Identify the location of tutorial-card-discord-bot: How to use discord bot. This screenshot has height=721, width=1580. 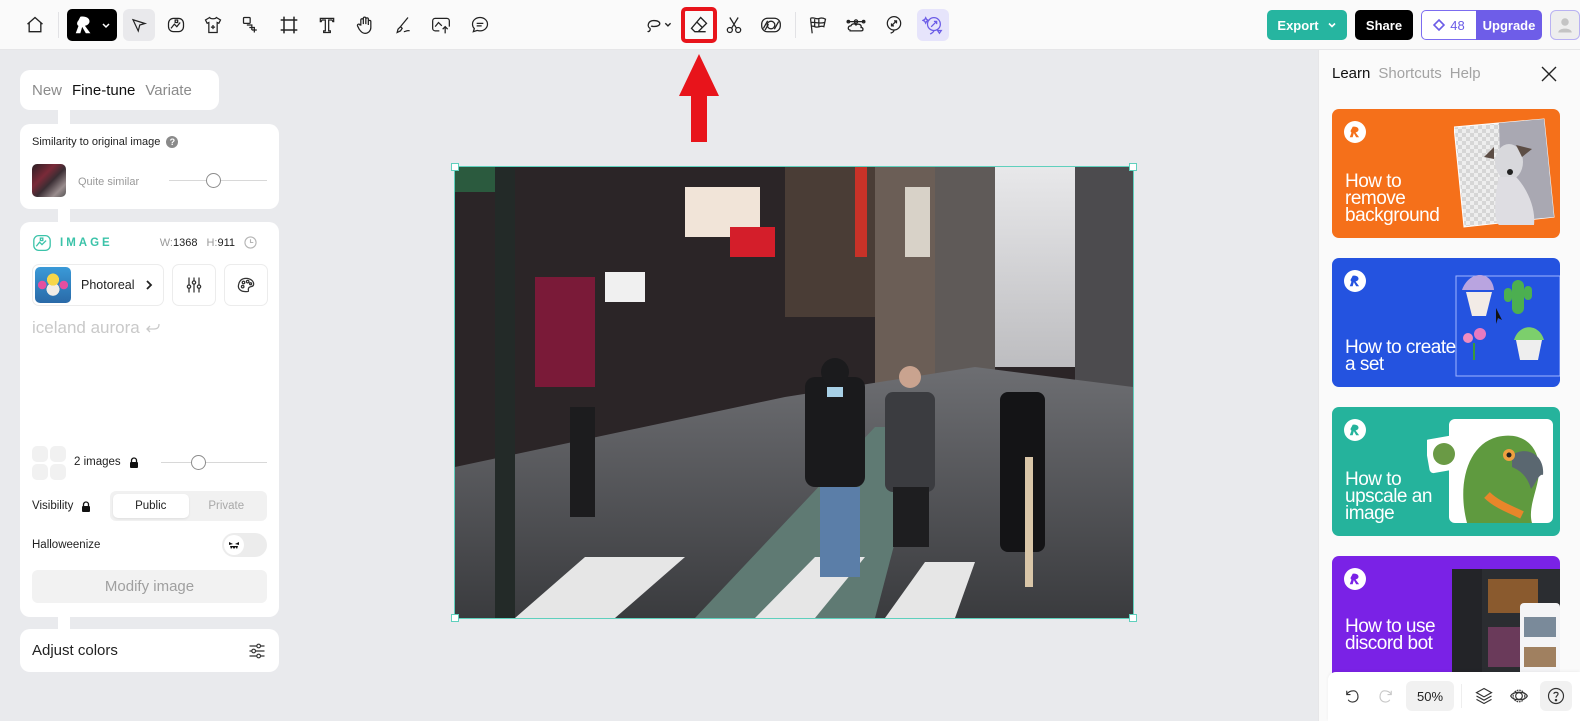
(1446, 620).